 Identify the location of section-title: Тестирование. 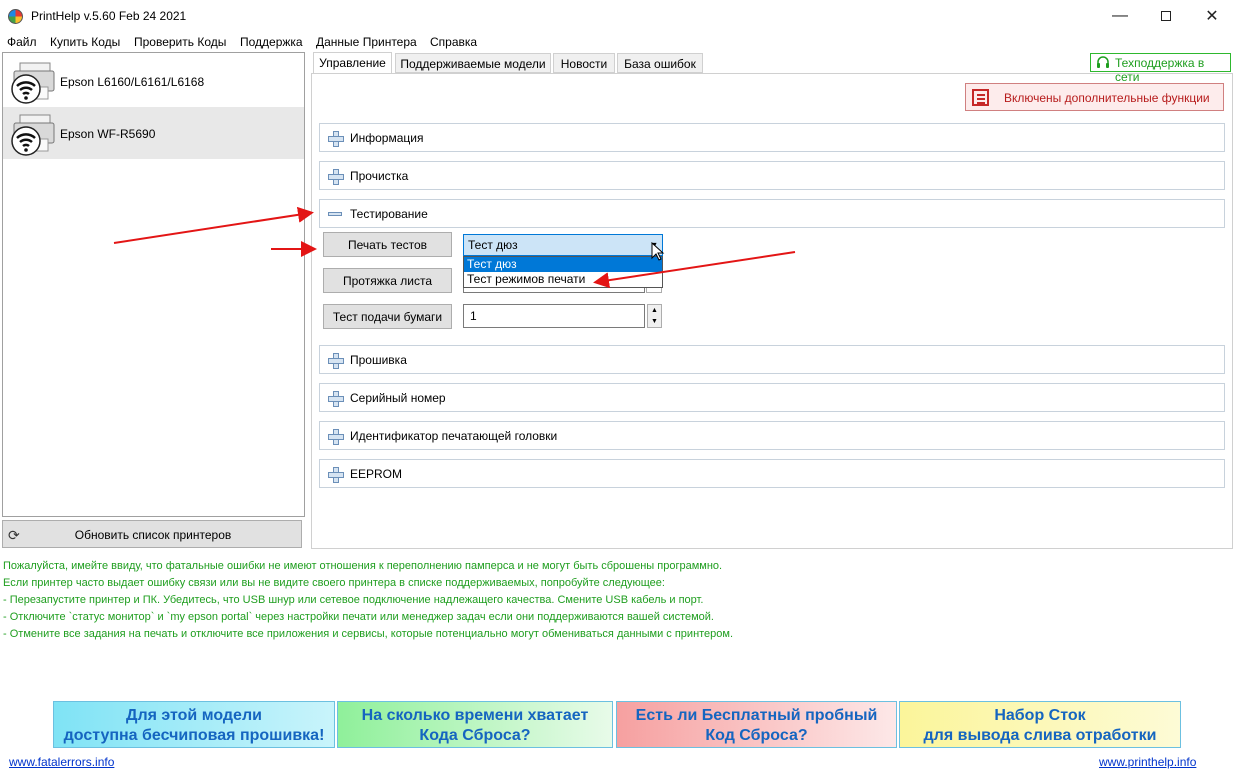
(389, 214).